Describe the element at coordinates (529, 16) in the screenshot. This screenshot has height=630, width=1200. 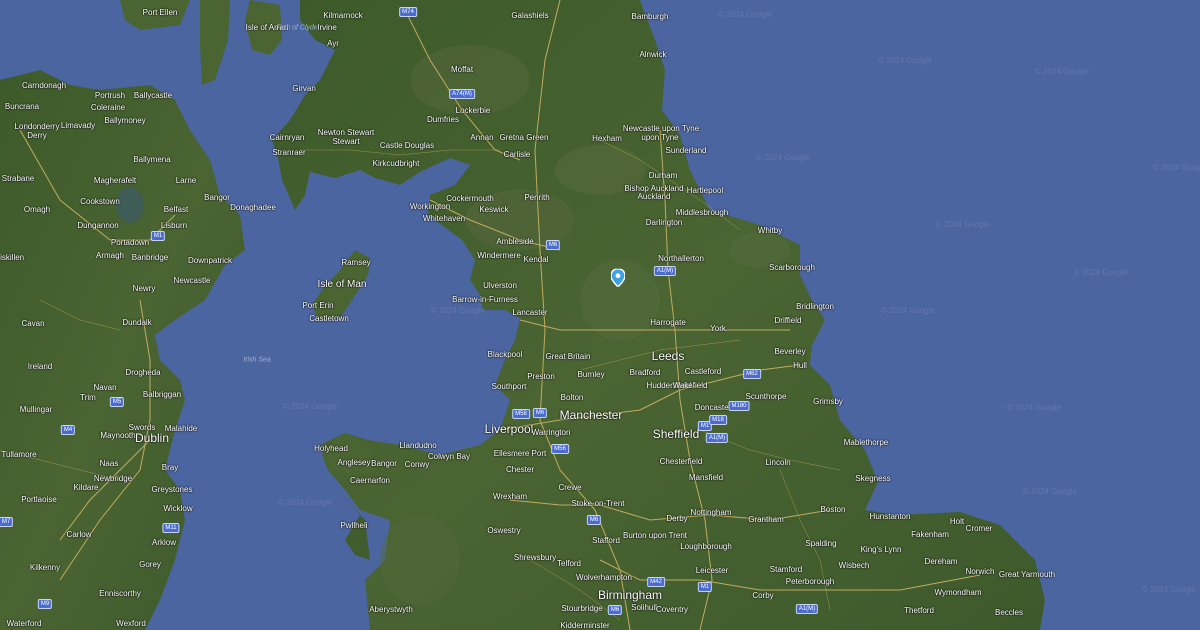
I see `place-label: Galashiels` at that location.